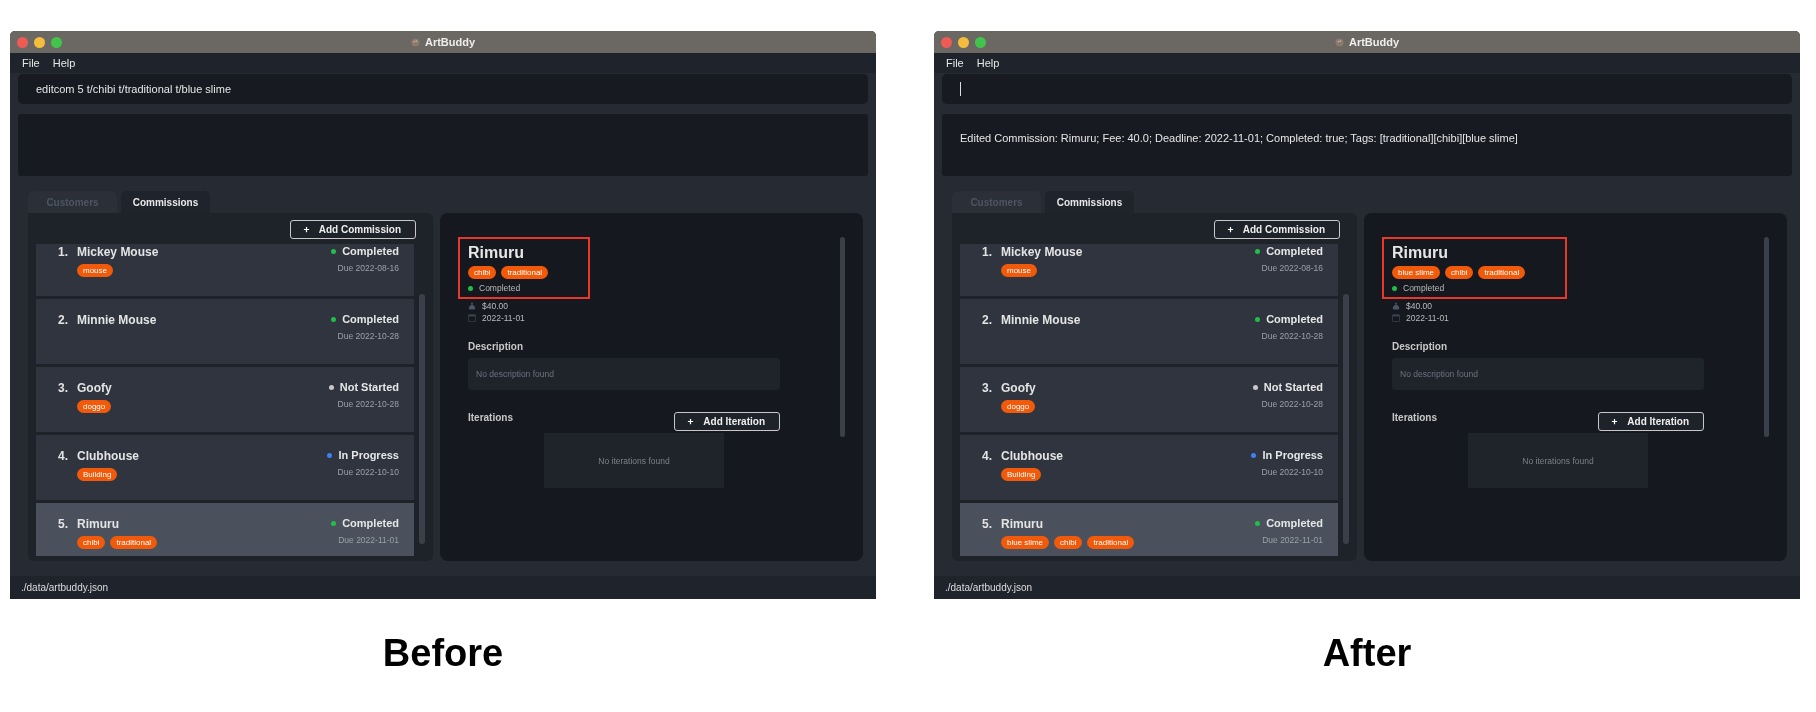  Describe the element at coordinates (443, 653) in the screenshot. I see `caption: Before` at that location.